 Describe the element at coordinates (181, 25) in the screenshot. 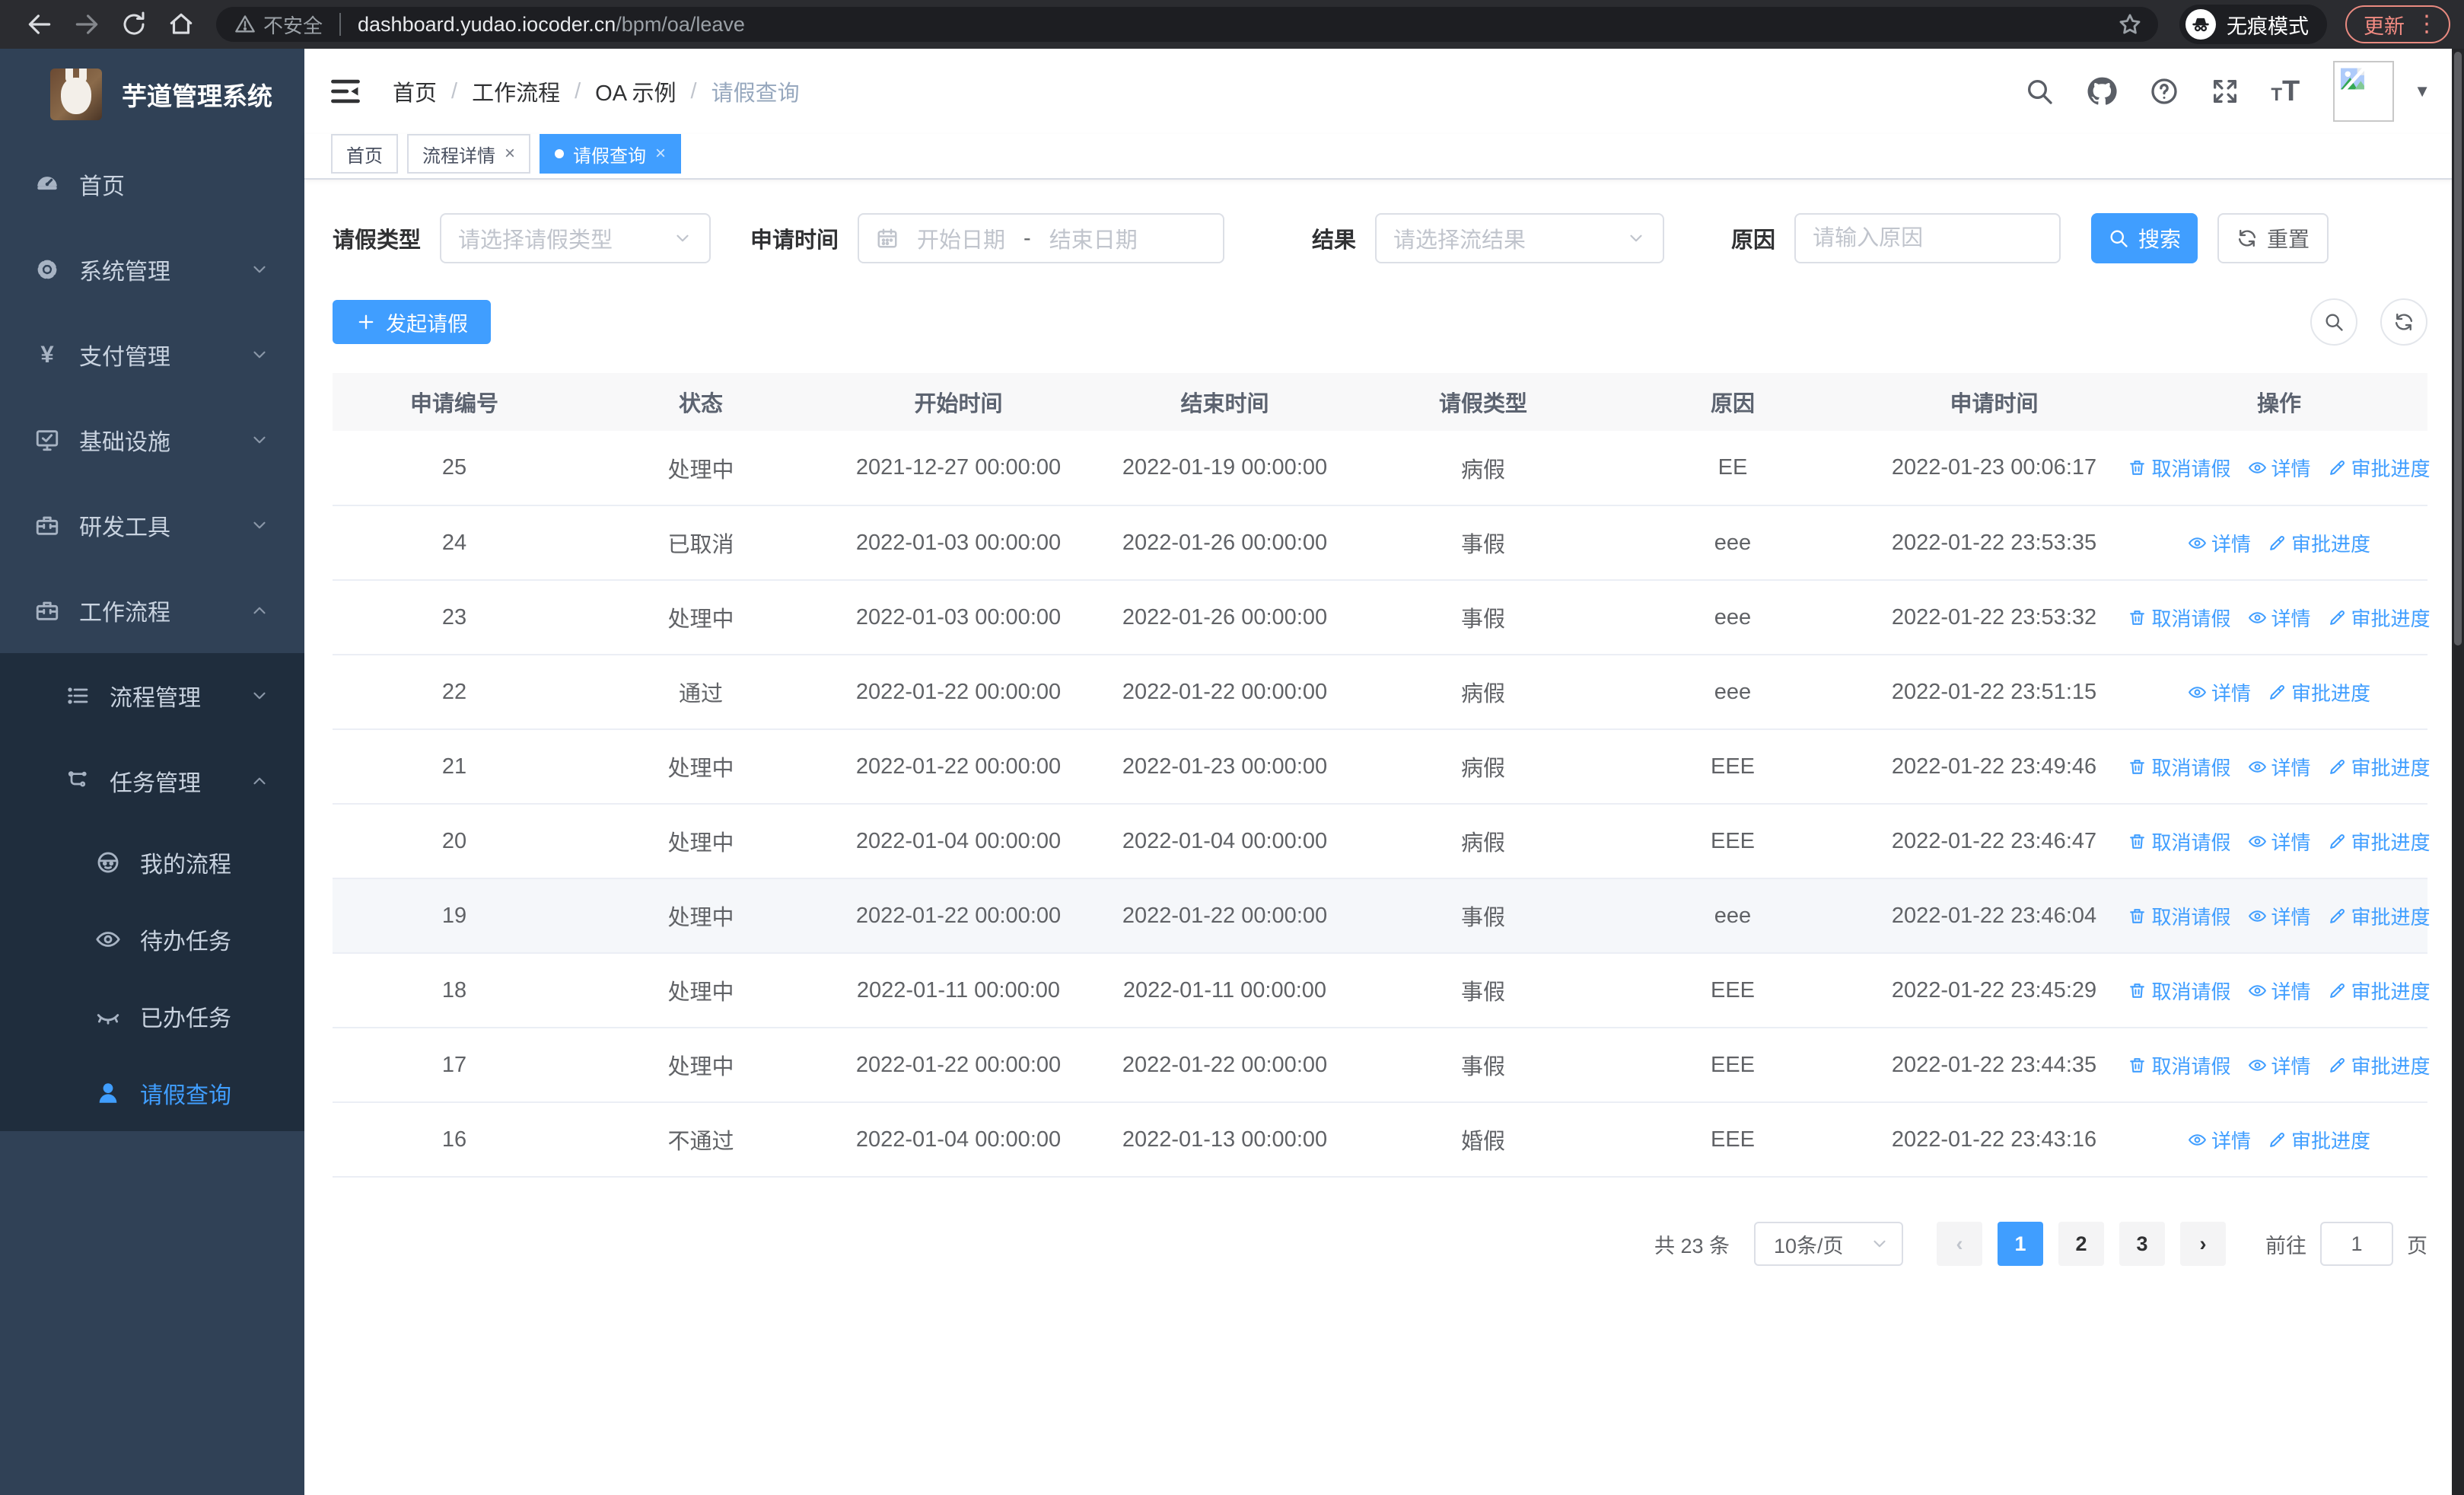

I see `home-icon` at that location.